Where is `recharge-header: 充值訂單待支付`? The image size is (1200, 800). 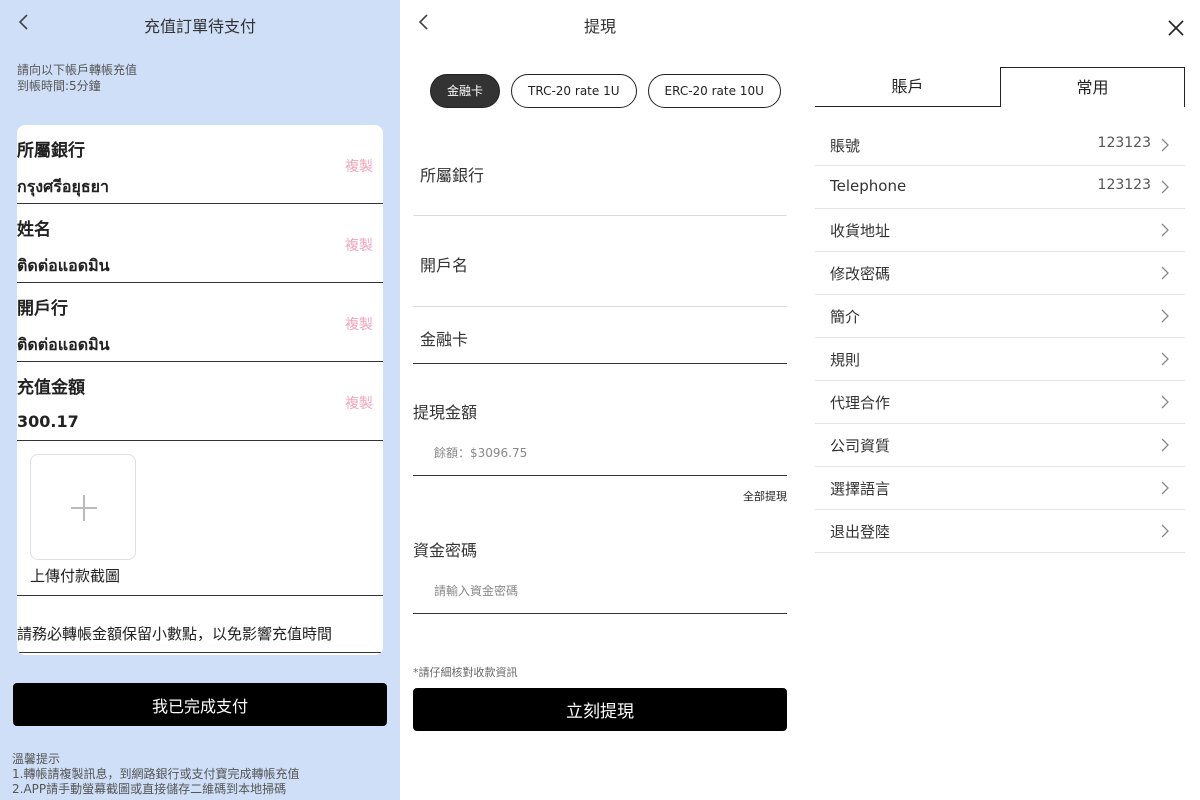 recharge-header: 充值訂單待支付 is located at coordinates (200, 23).